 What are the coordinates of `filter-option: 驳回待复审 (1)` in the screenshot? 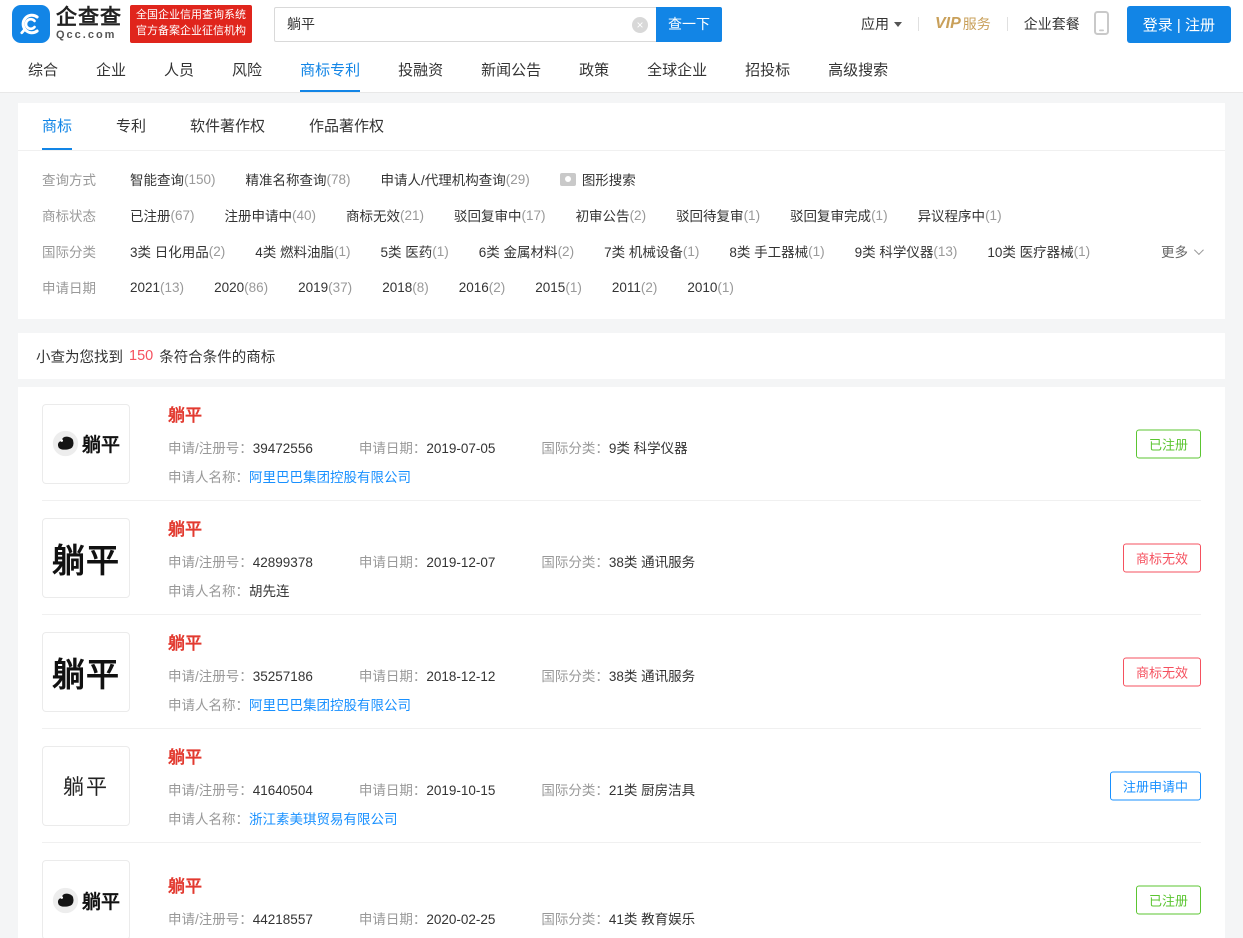 It's located at (718, 215).